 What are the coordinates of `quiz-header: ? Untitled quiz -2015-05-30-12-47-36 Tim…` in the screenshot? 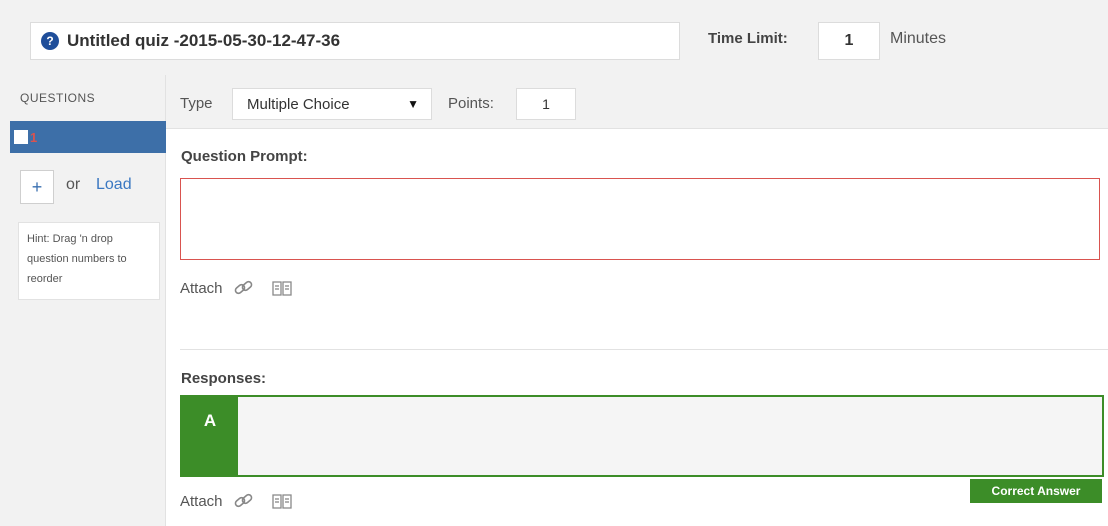 It's located at (554, 37).